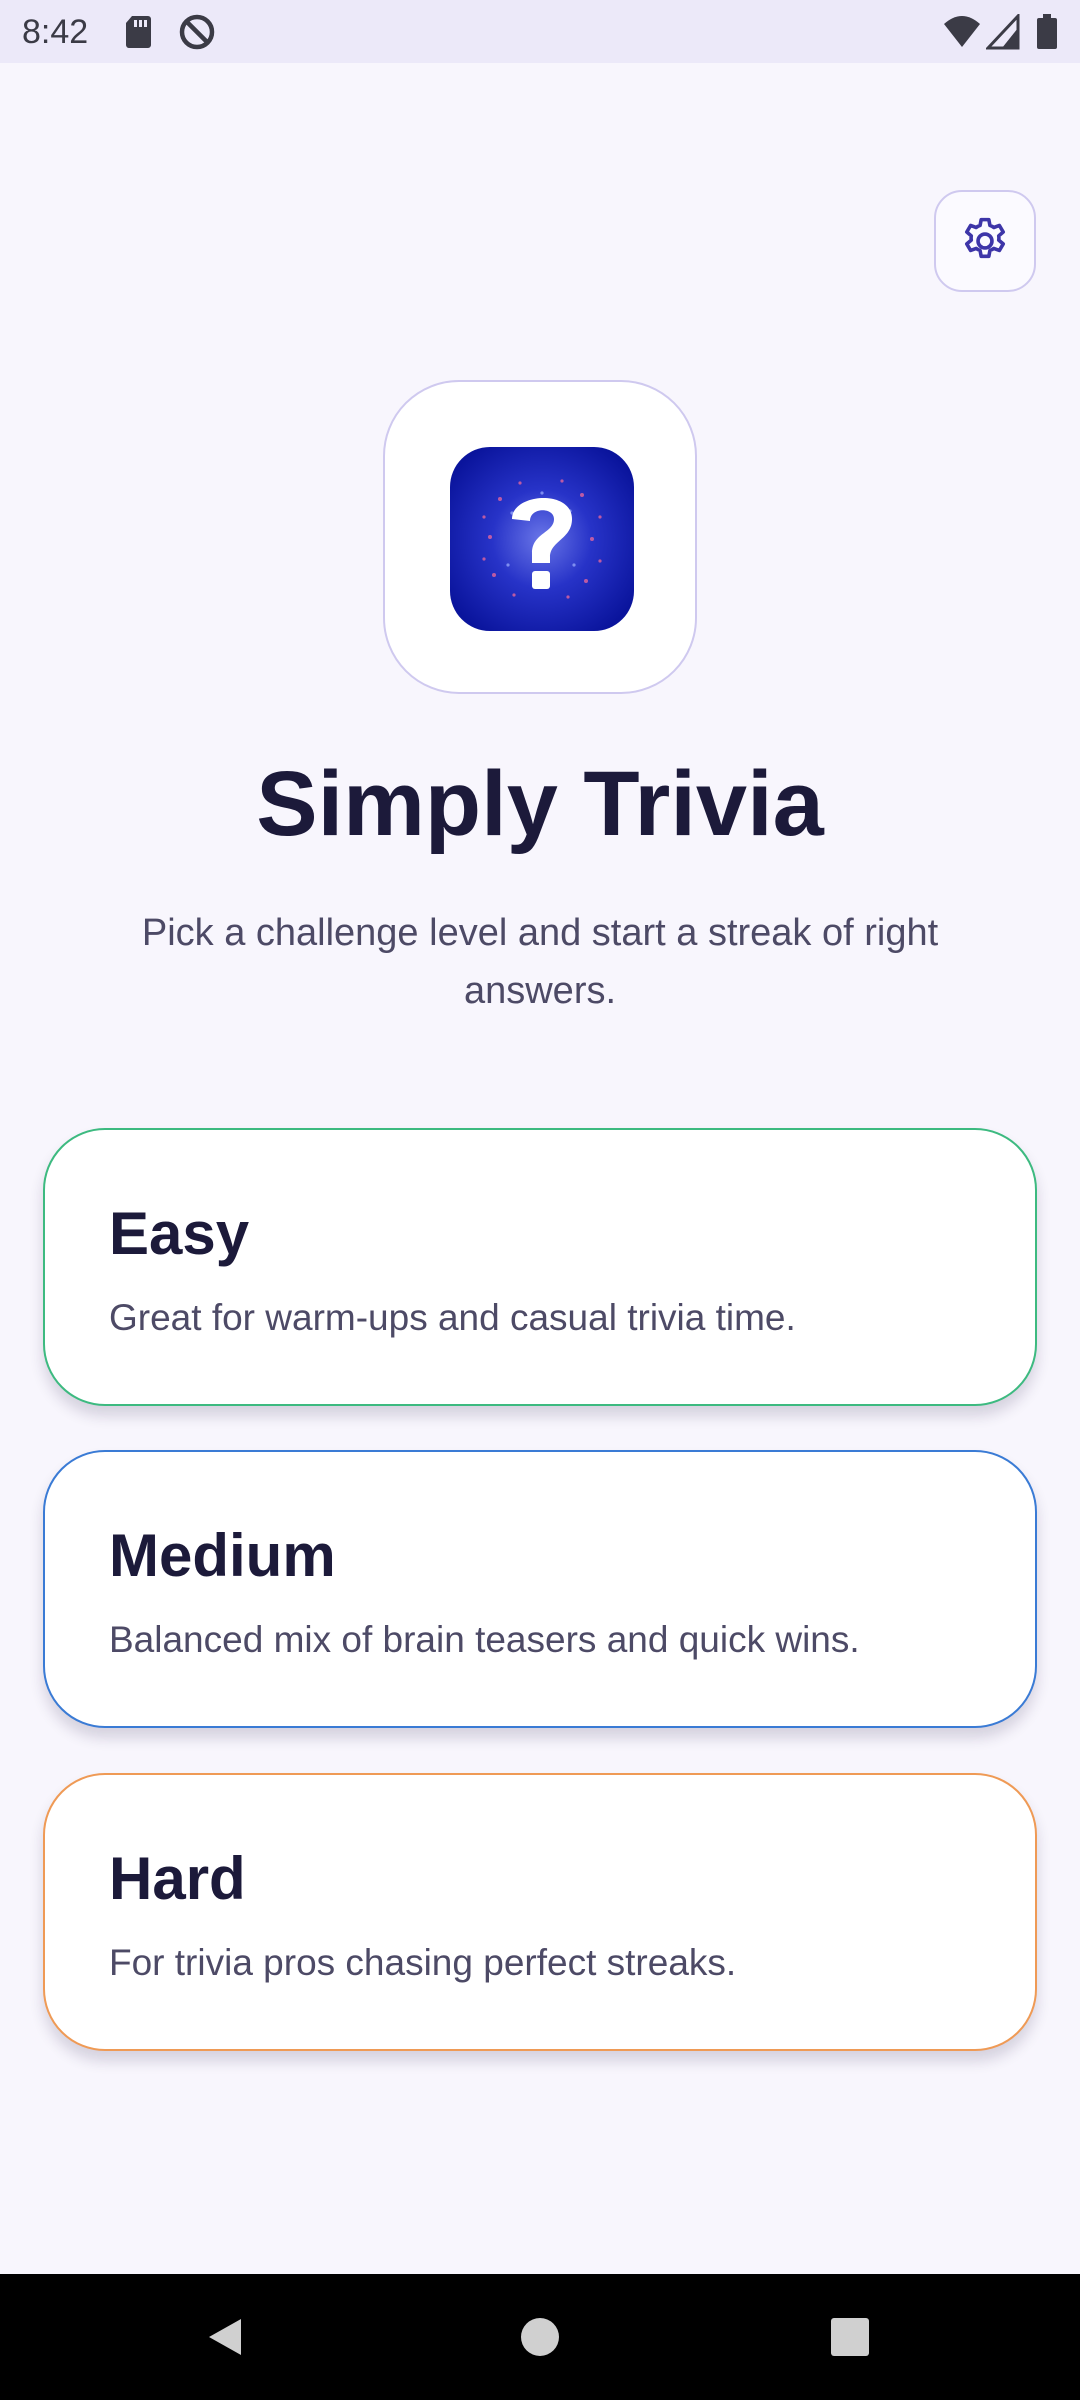 The height and width of the screenshot is (2400, 1080). I want to click on home-icon, so click(540, 2337).